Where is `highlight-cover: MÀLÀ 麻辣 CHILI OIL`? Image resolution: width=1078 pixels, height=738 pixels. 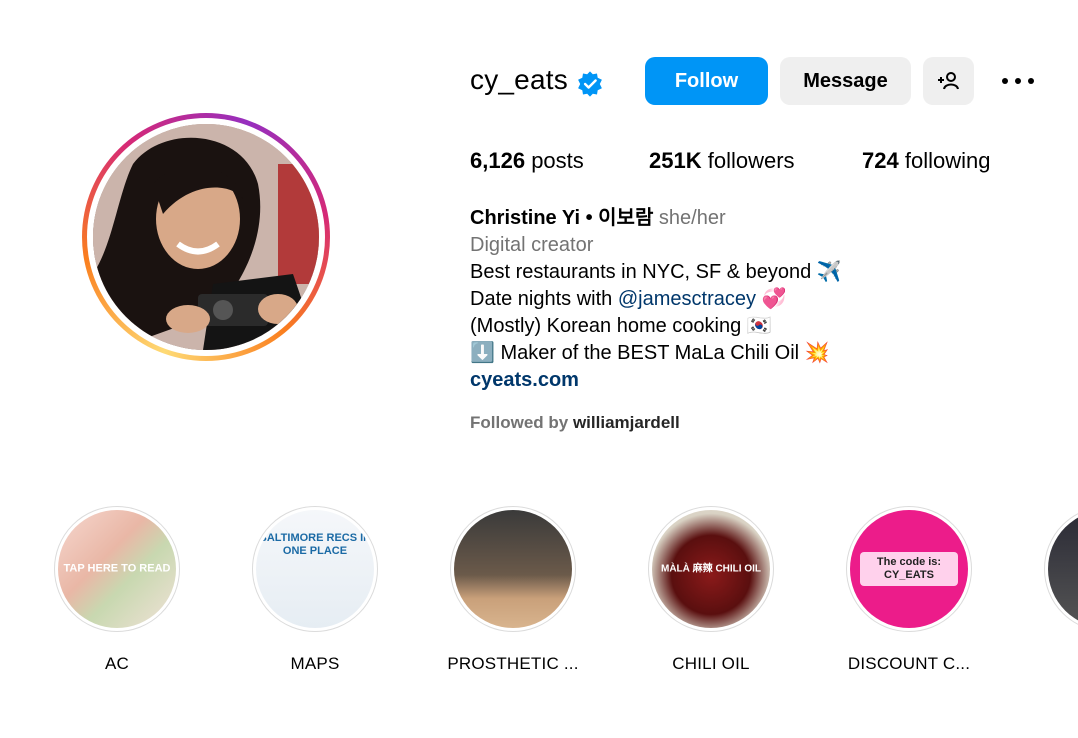
highlight-cover: MÀLÀ 麻辣 CHILI OIL is located at coordinates (711, 569).